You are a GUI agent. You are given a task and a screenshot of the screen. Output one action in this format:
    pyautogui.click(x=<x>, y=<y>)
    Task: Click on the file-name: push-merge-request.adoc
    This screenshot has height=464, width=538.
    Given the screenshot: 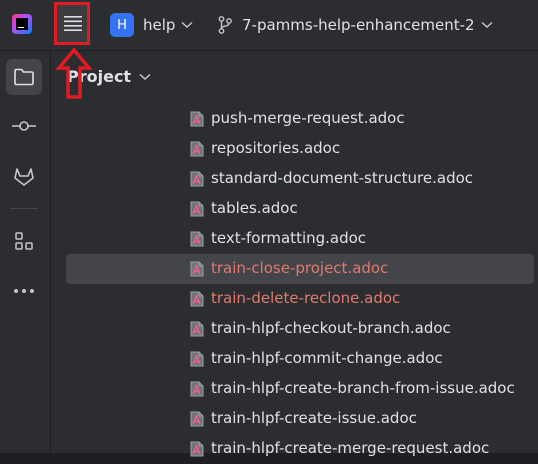 What is the action you would take?
    pyautogui.click(x=308, y=118)
    